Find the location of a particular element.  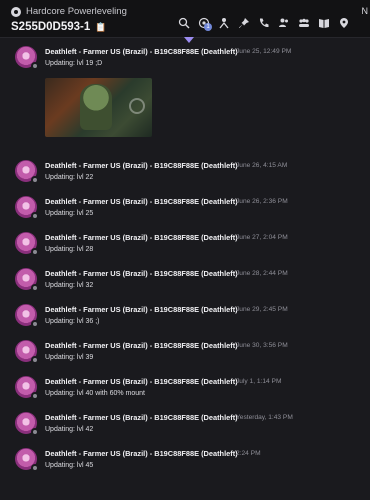

channel-title: S255D0D593-1 📋 is located at coordinates (59, 27).